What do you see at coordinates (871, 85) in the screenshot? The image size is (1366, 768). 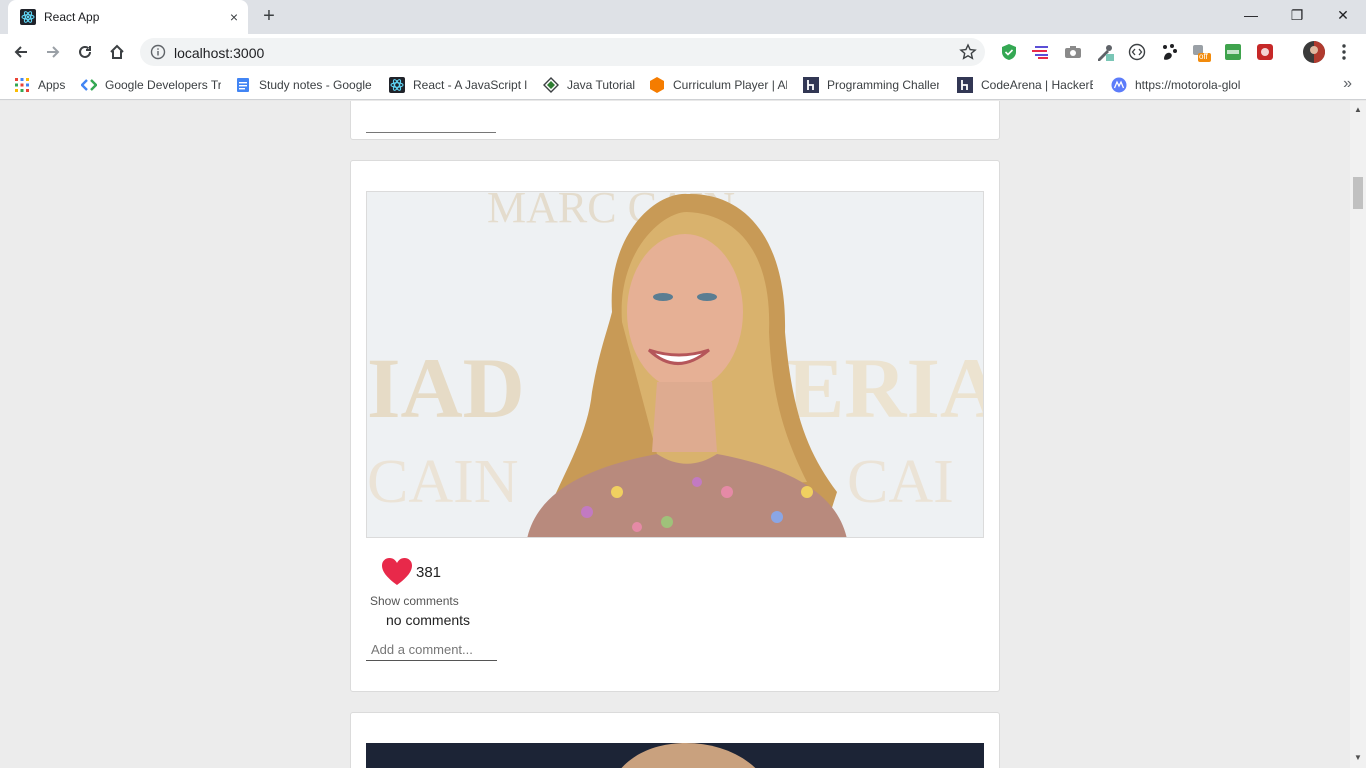 I see `bookmark-programming-challenges: Programming Challen` at bounding box center [871, 85].